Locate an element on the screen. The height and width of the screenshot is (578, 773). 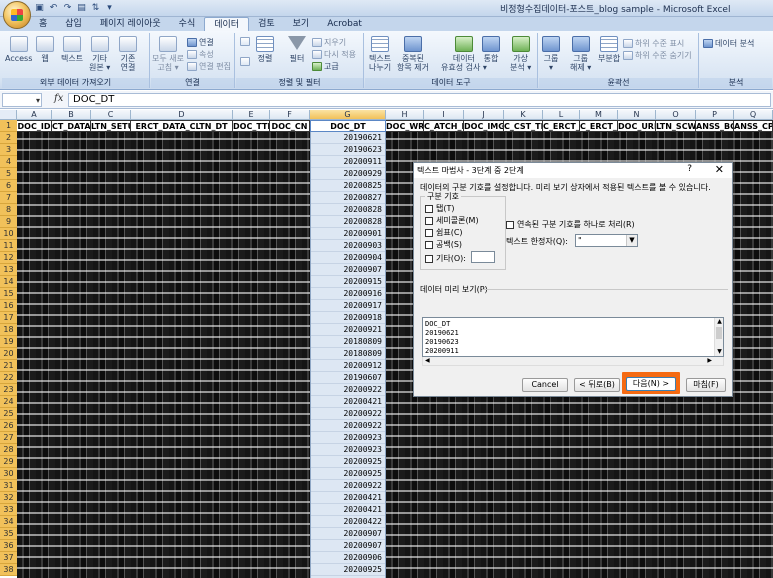
doc-dt-cell: 20200918 is located at coordinates (348, 318).